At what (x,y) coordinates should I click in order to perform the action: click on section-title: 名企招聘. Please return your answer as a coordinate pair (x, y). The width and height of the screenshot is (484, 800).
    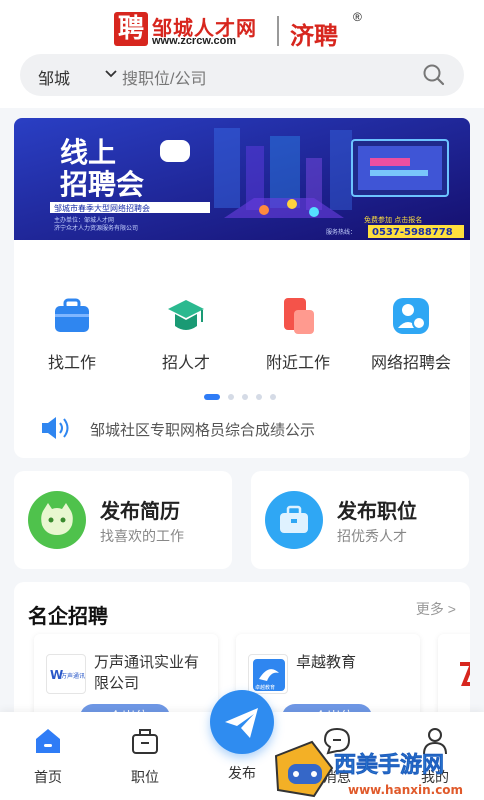
    Looking at the image, I should click on (68, 617).